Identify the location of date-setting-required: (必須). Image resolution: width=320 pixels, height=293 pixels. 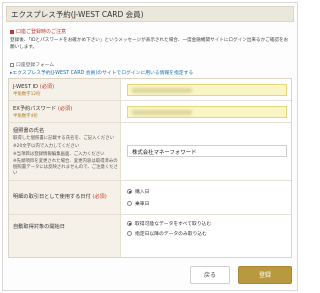
(99, 197).